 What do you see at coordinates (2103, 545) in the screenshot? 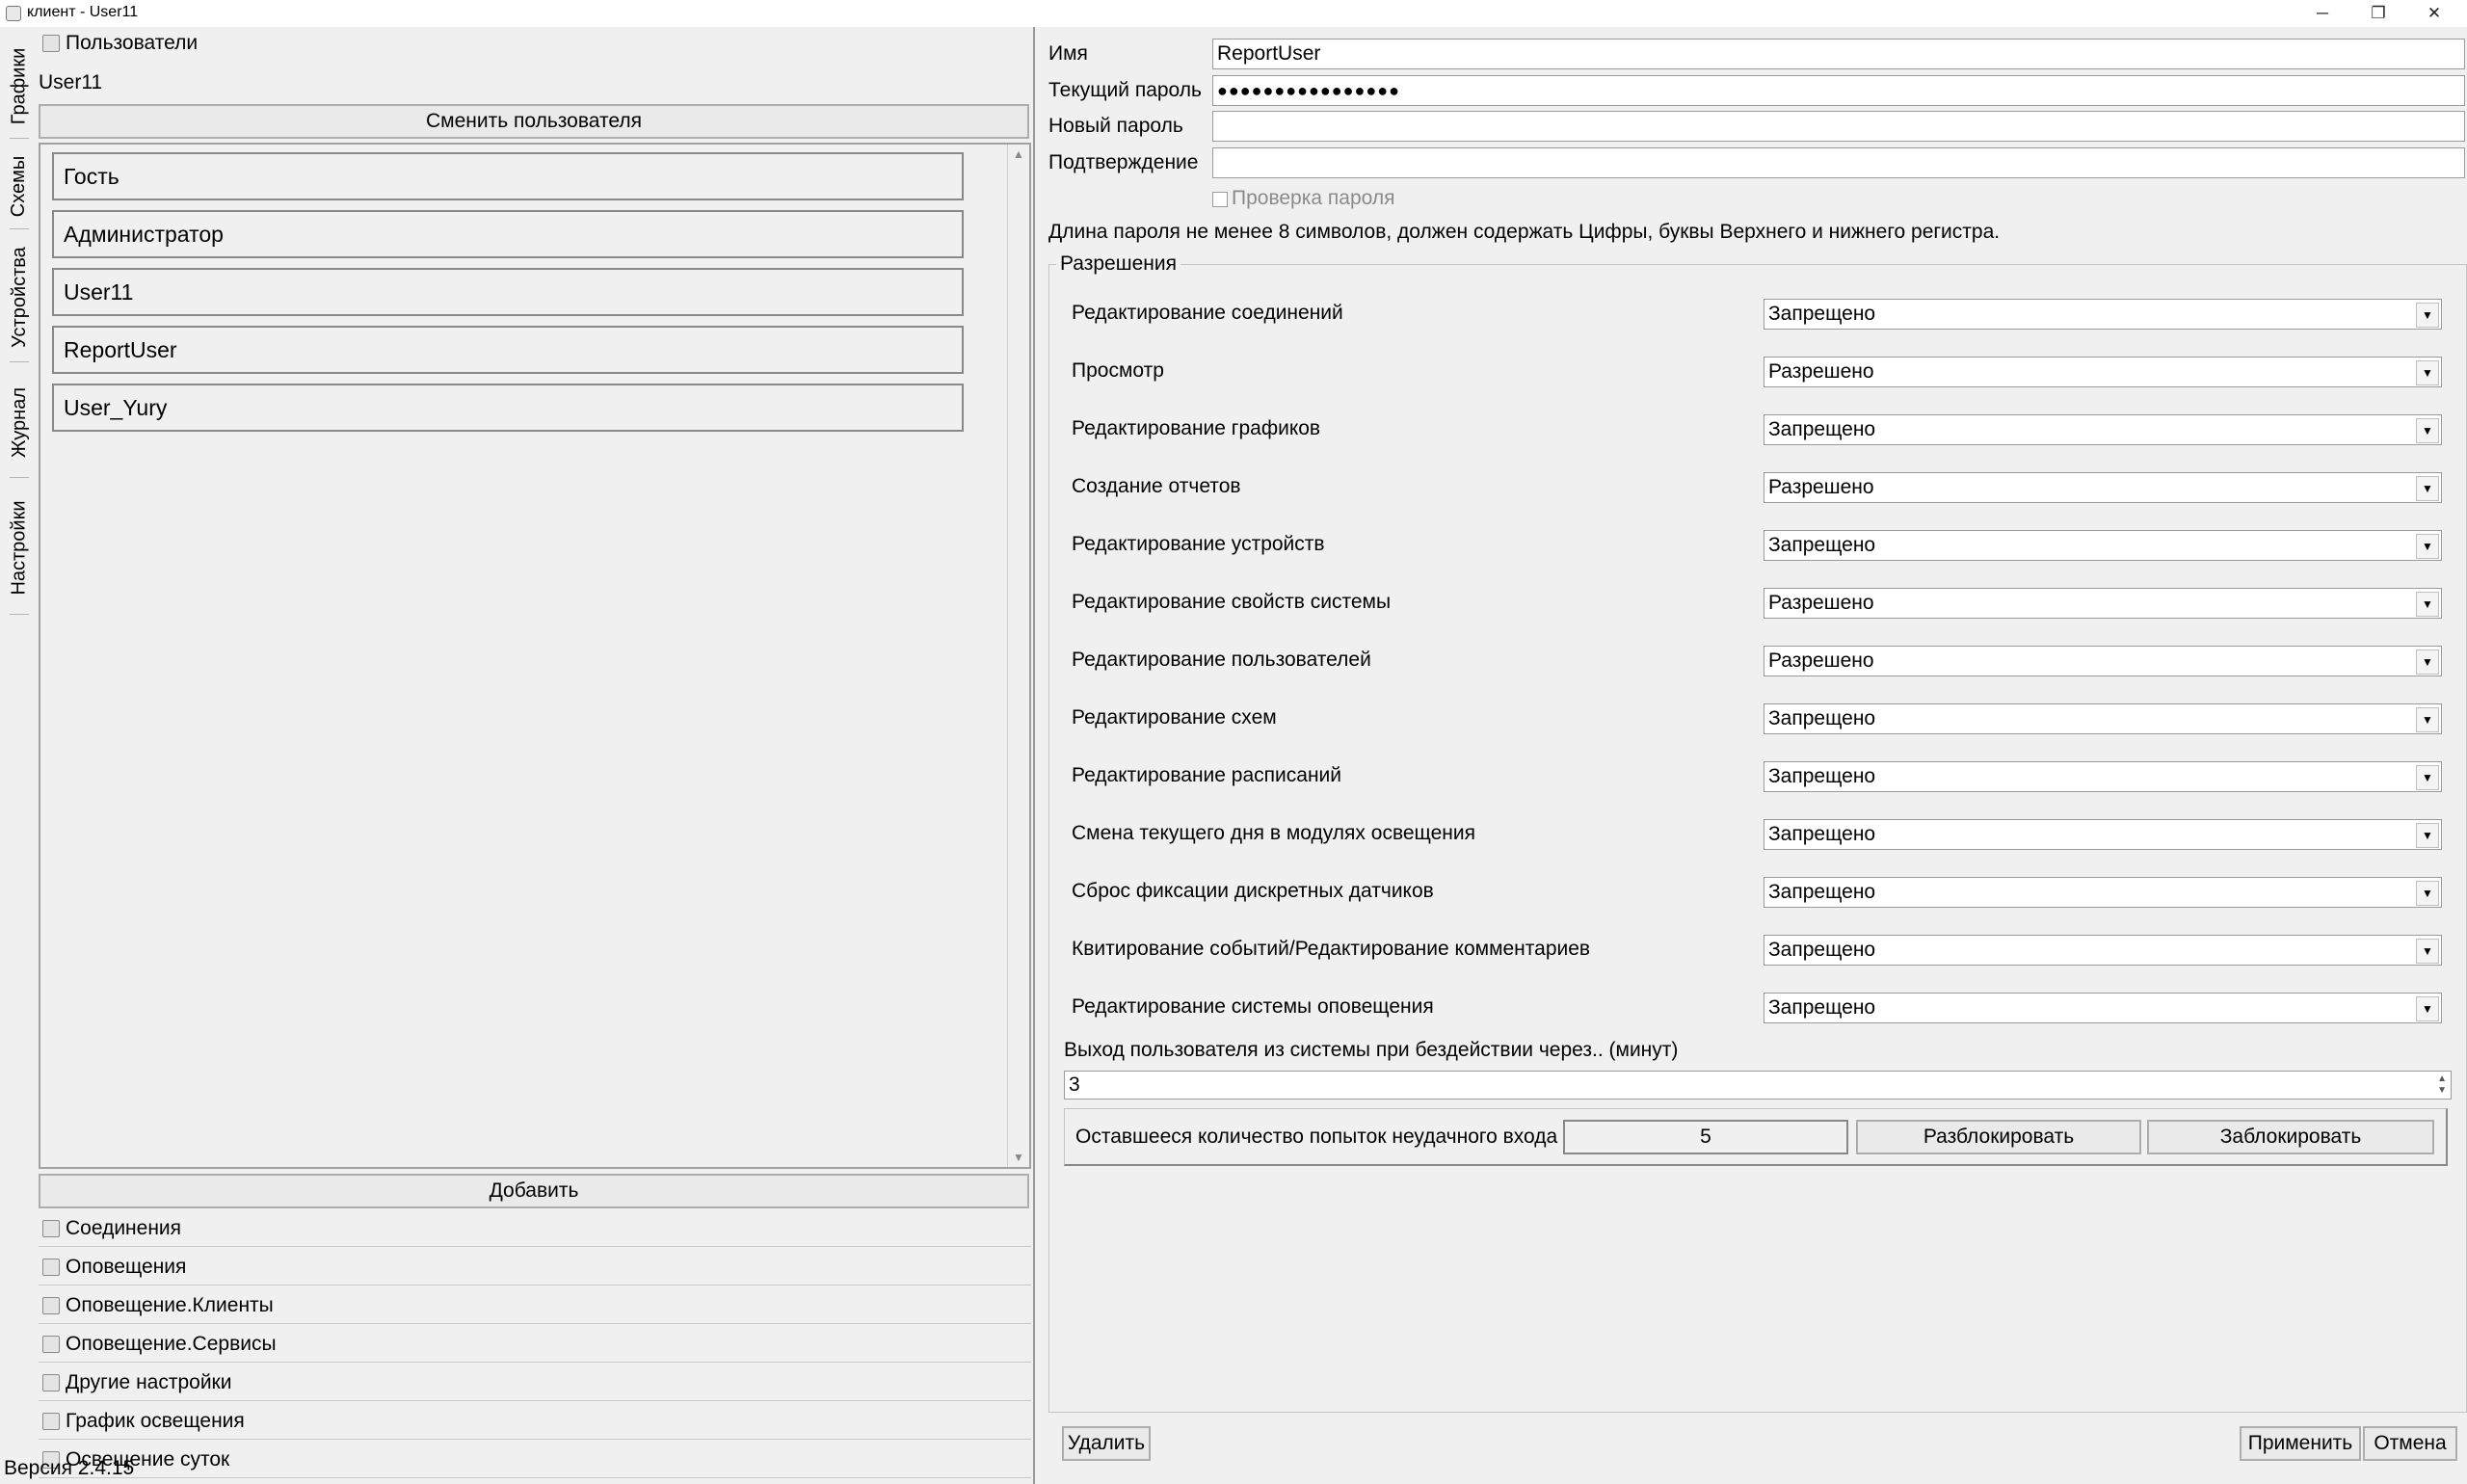
I see `perm-select-devices: Запрещено ▼` at bounding box center [2103, 545].